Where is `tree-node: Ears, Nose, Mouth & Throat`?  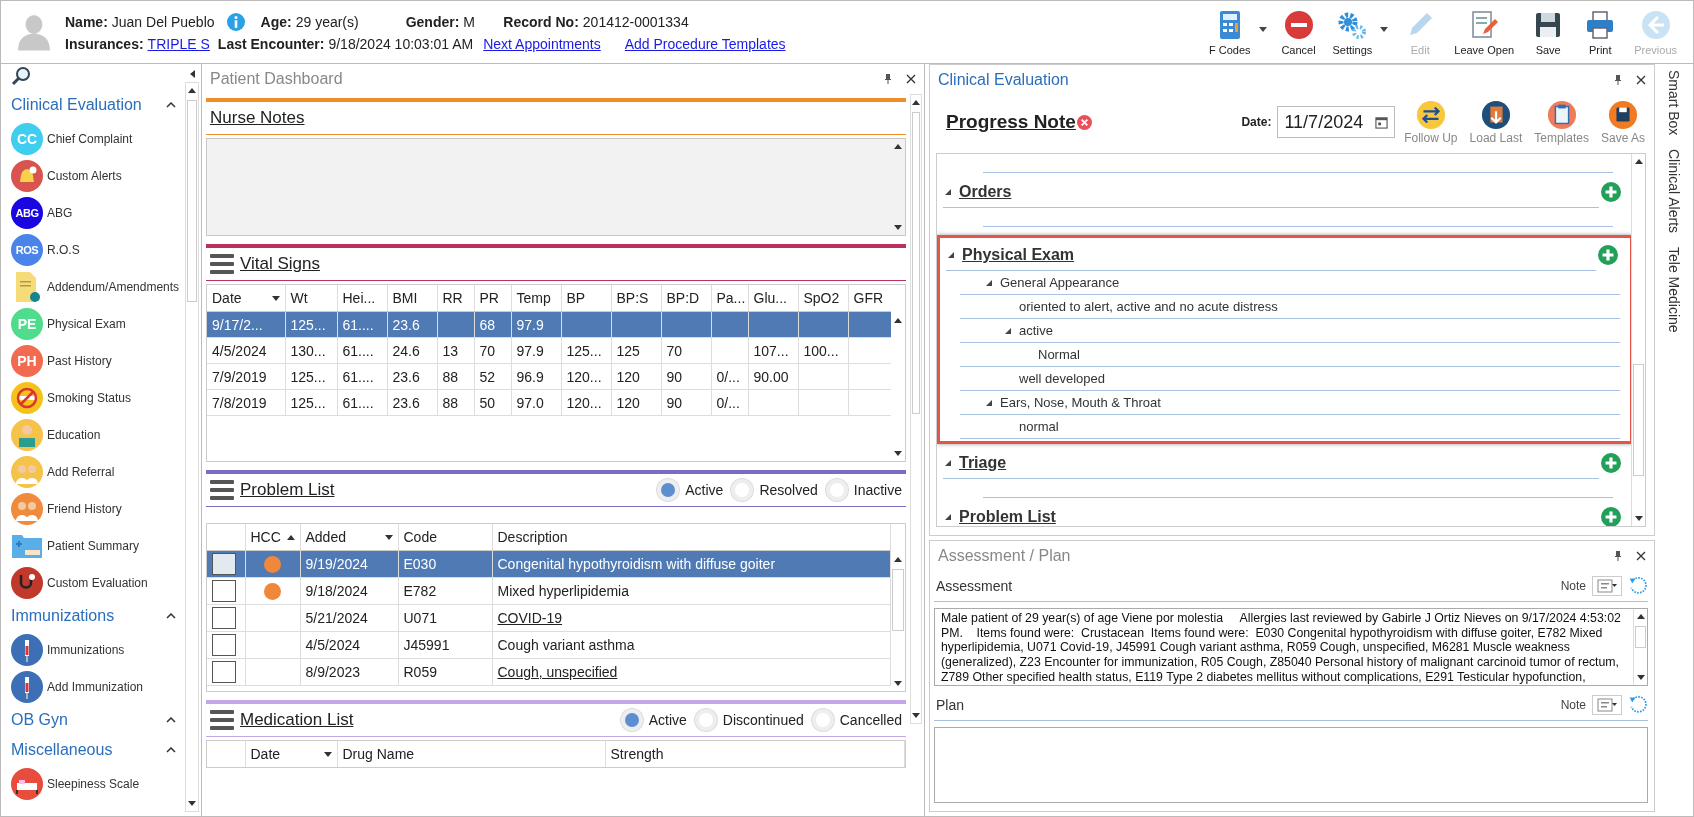
tree-node: Ears, Nose, Mouth & Throat is located at coordinates (1080, 402).